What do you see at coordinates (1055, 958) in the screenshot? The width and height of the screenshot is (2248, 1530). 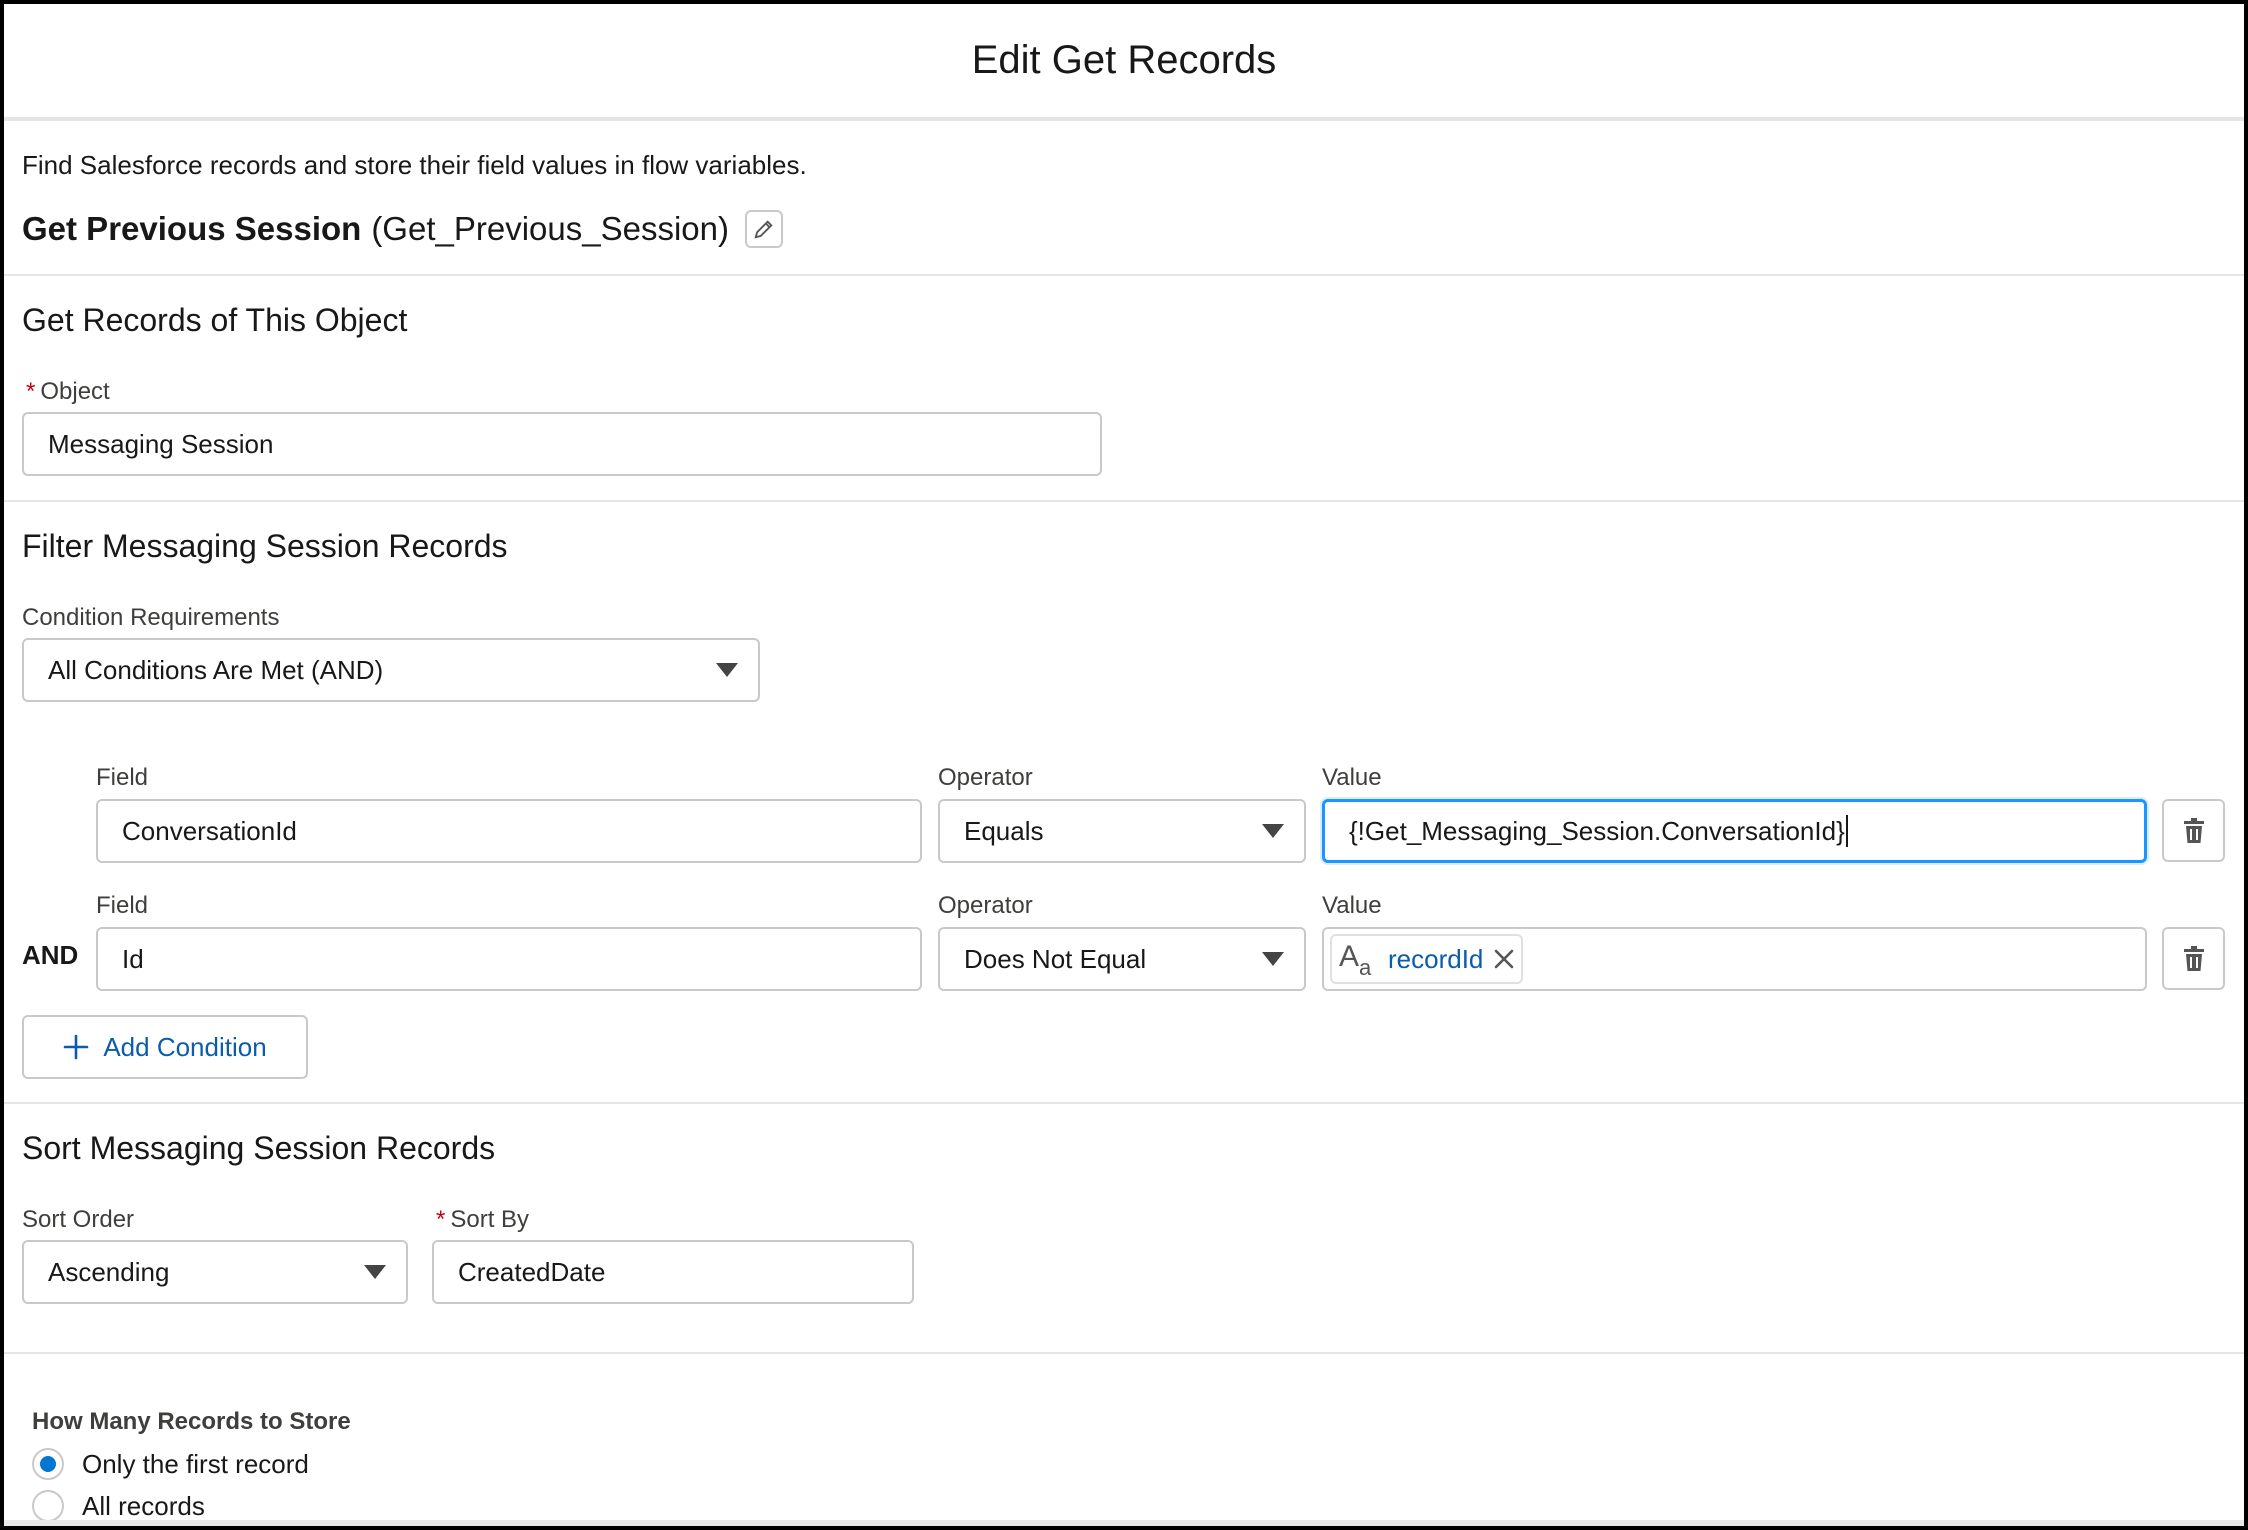 I see `condition-2-operator-value: Does Not Equal` at bounding box center [1055, 958].